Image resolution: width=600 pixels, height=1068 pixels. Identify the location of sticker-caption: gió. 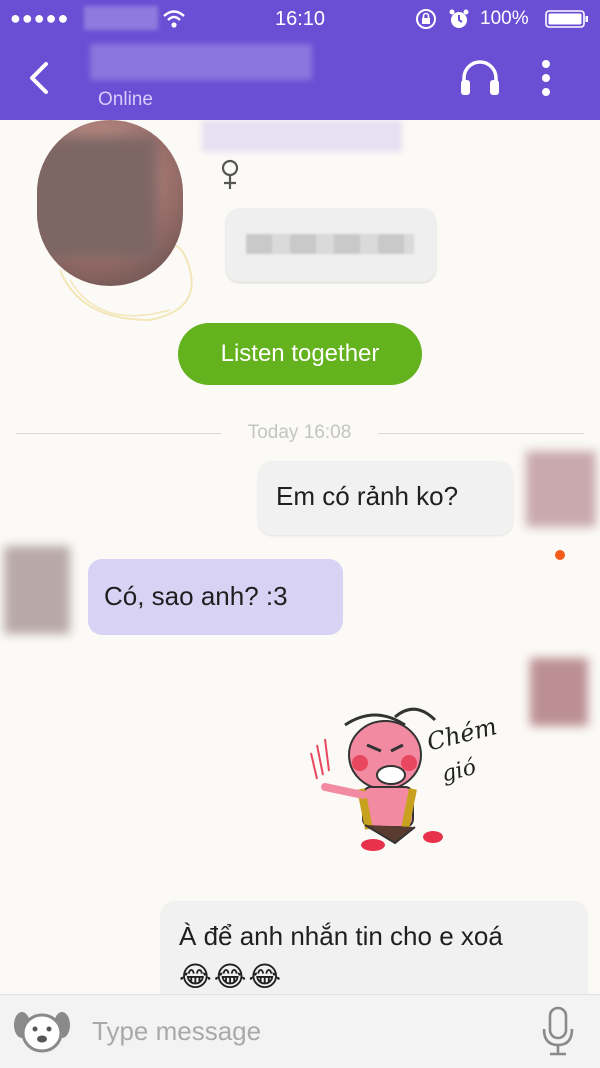
(458, 771).